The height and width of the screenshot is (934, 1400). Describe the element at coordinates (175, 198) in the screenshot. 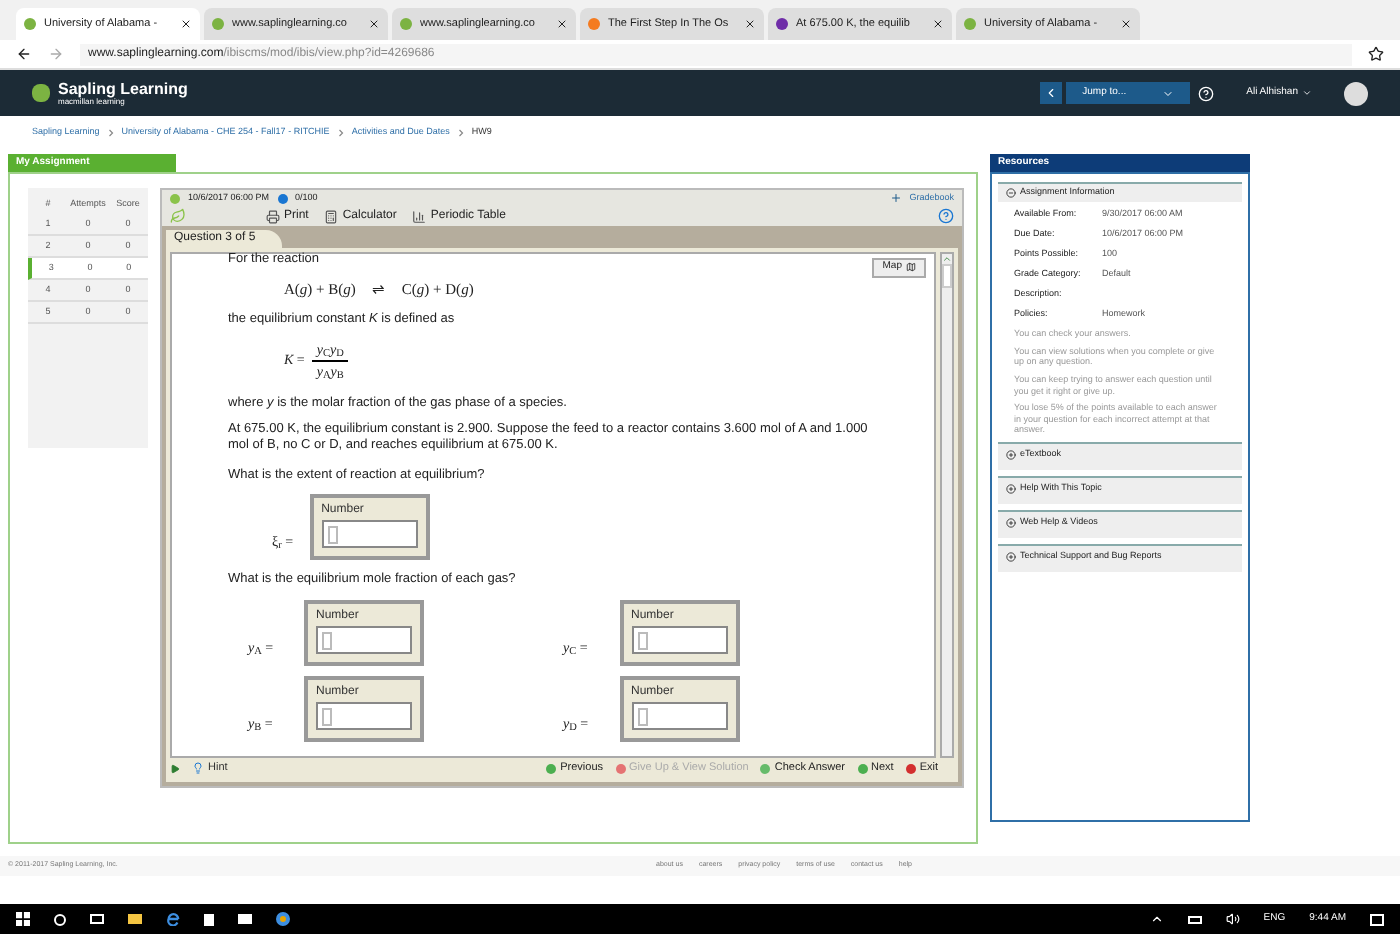

I see `clock-icon` at that location.